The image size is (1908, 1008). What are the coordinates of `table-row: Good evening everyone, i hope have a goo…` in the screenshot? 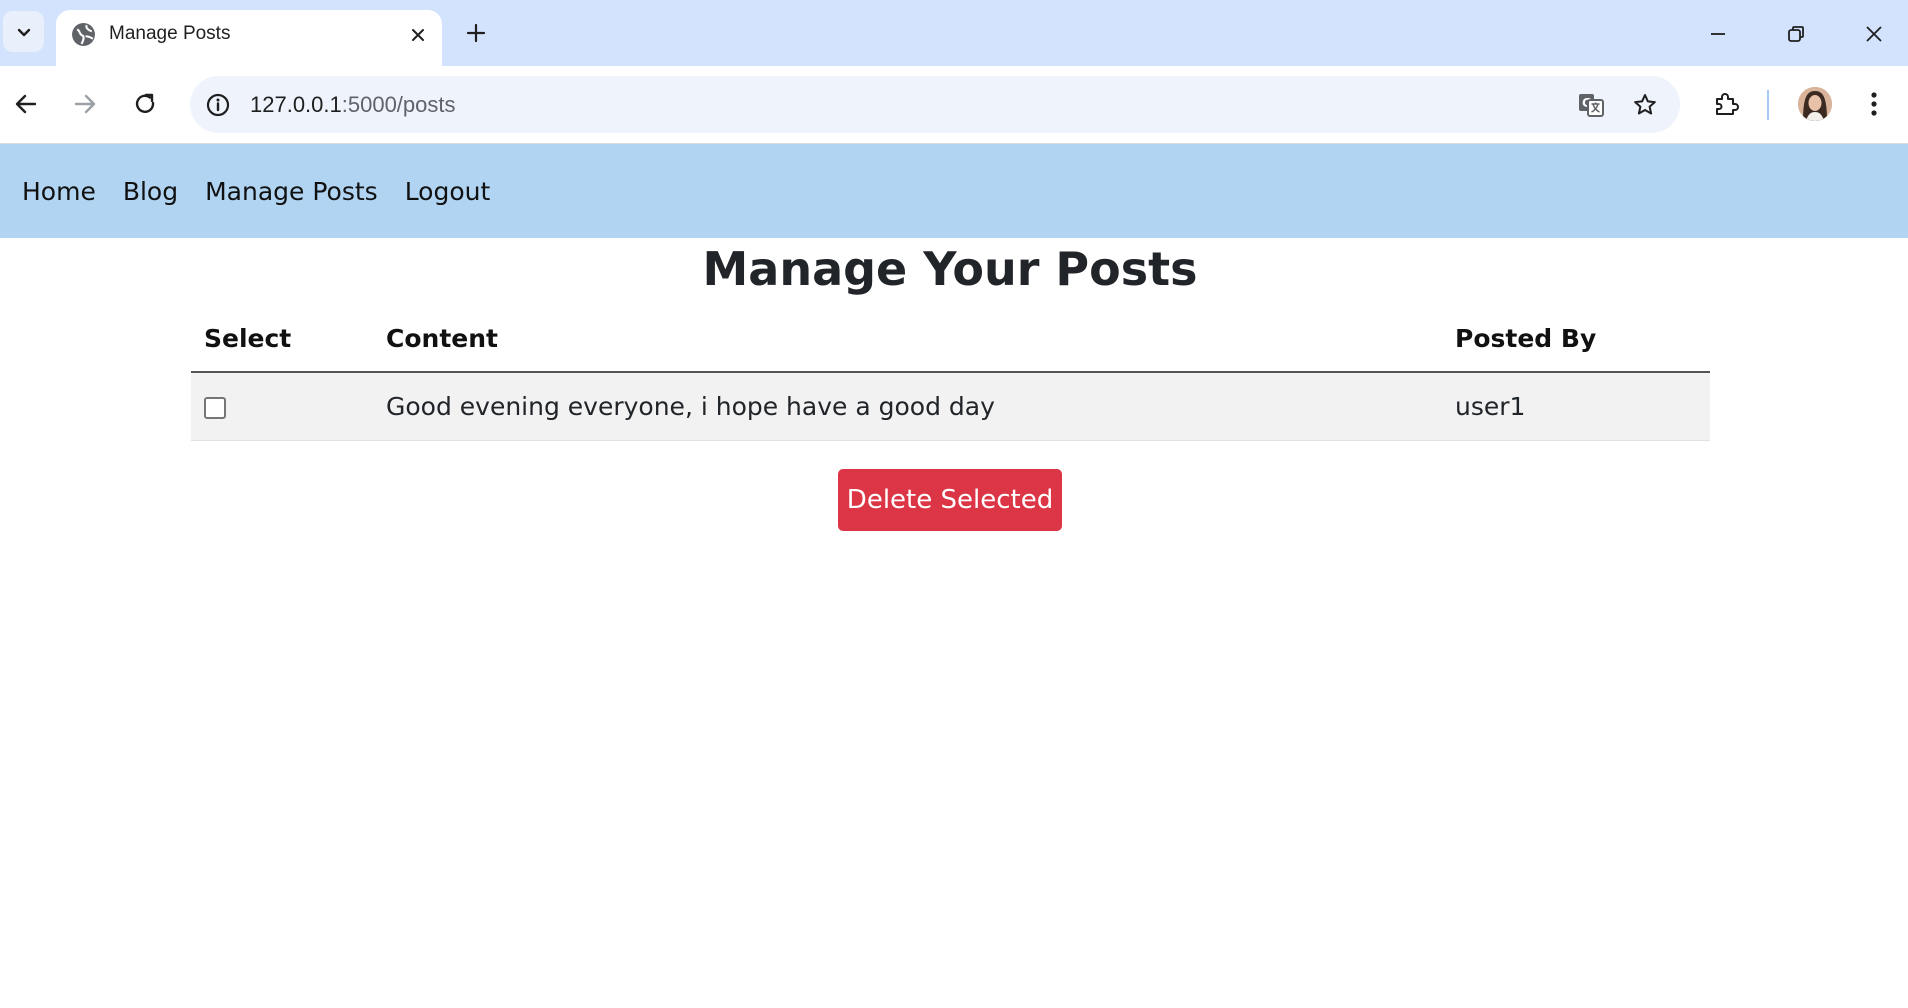 It's located at (950, 406).